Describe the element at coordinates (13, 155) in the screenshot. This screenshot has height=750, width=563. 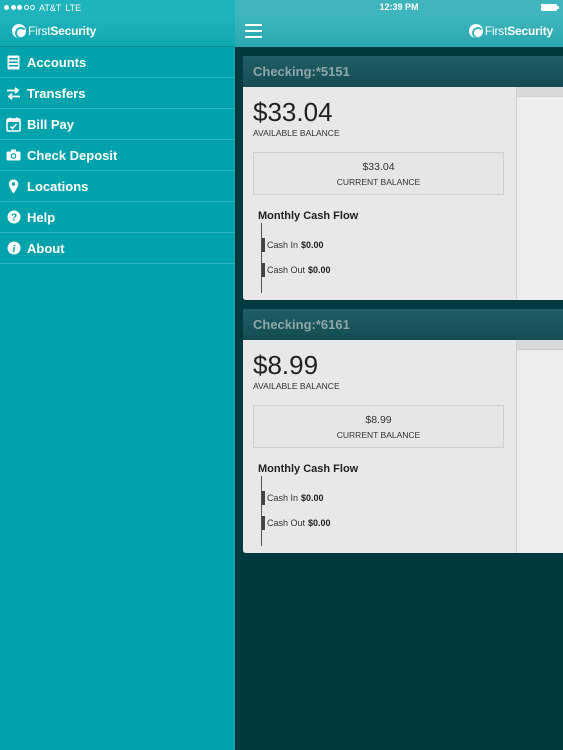
I see `camera-icon` at that location.